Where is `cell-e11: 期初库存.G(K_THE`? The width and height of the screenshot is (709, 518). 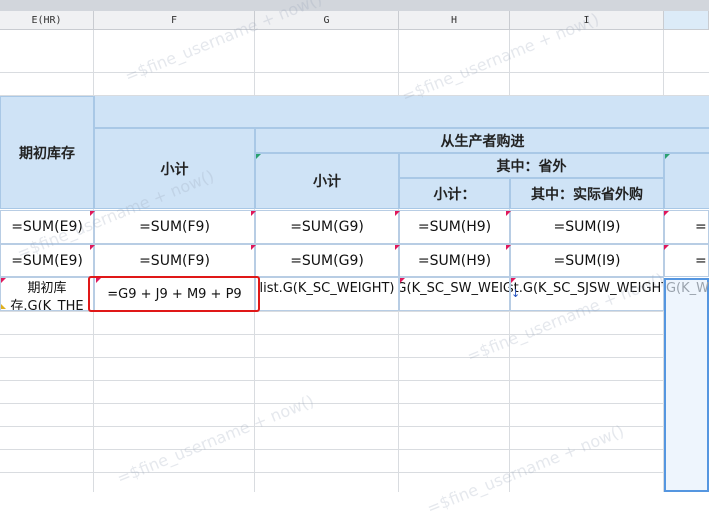
cell-e11: 期初库存.G(K_THE is located at coordinates (47, 294).